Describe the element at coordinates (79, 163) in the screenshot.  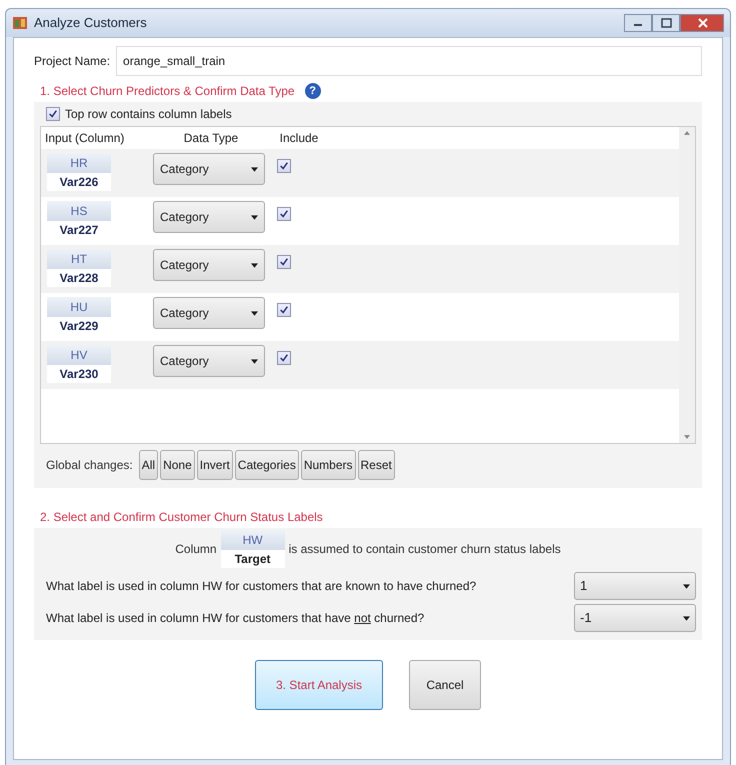
I see `column-letter: HR` at that location.